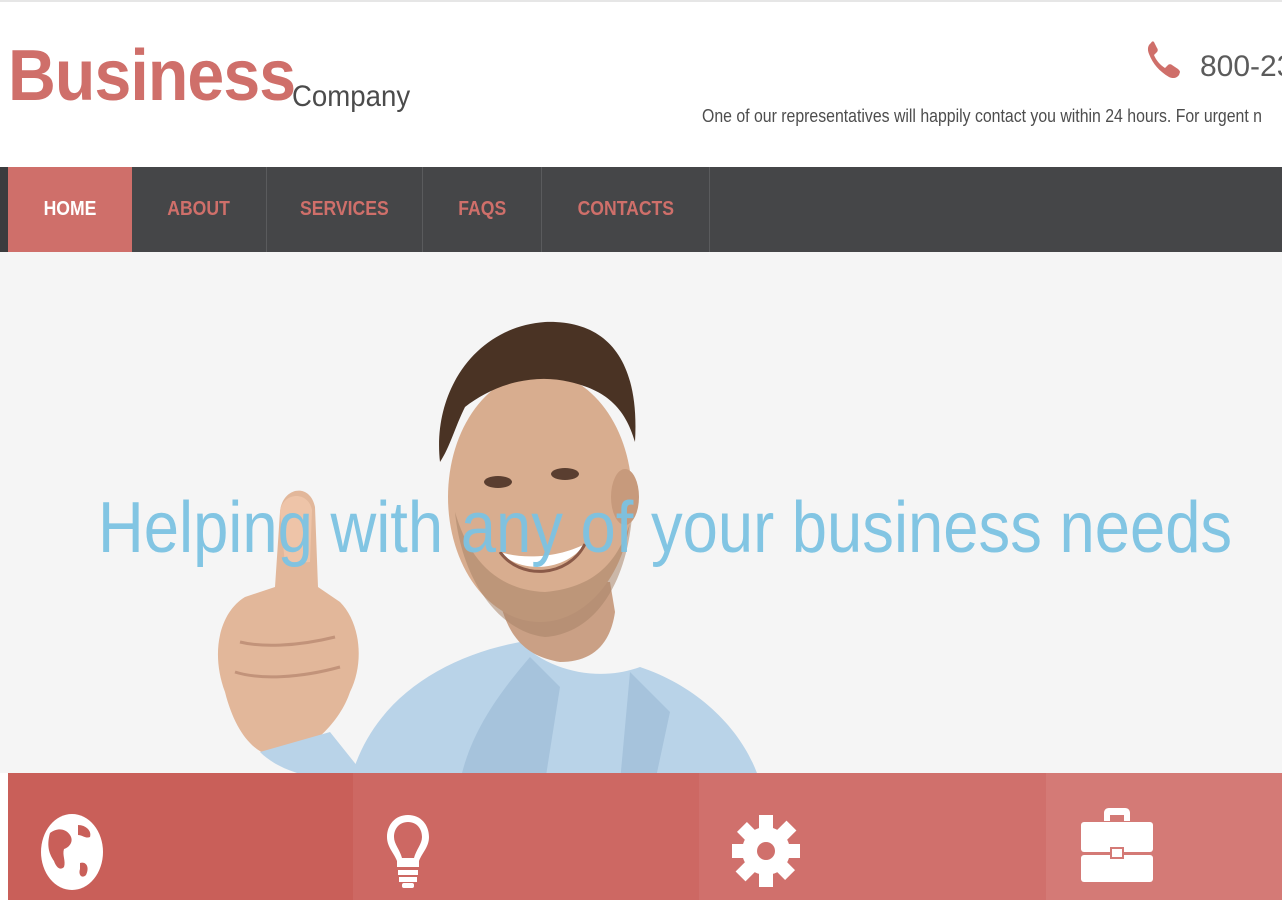 Image resolution: width=1282 pixels, height=900 pixels. What do you see at coordinates (345, 209) in the screenshot?
I see `nav-item-services: SERVICES` at bounding box center [345, 209].